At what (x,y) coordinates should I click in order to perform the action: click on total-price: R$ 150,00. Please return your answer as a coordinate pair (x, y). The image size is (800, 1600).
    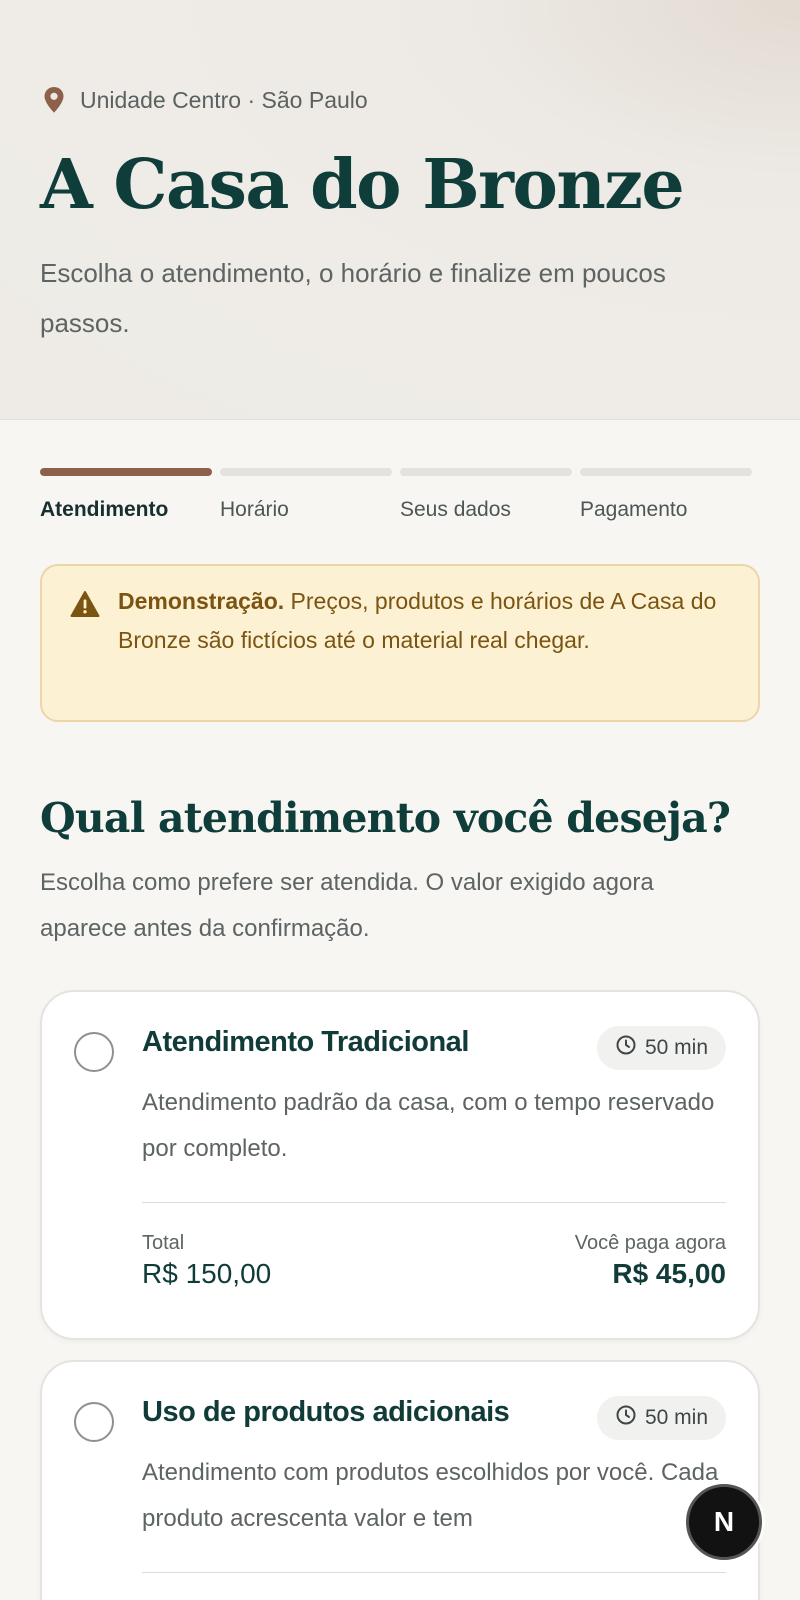
    Looking at the image, I should click on (207, 1273).